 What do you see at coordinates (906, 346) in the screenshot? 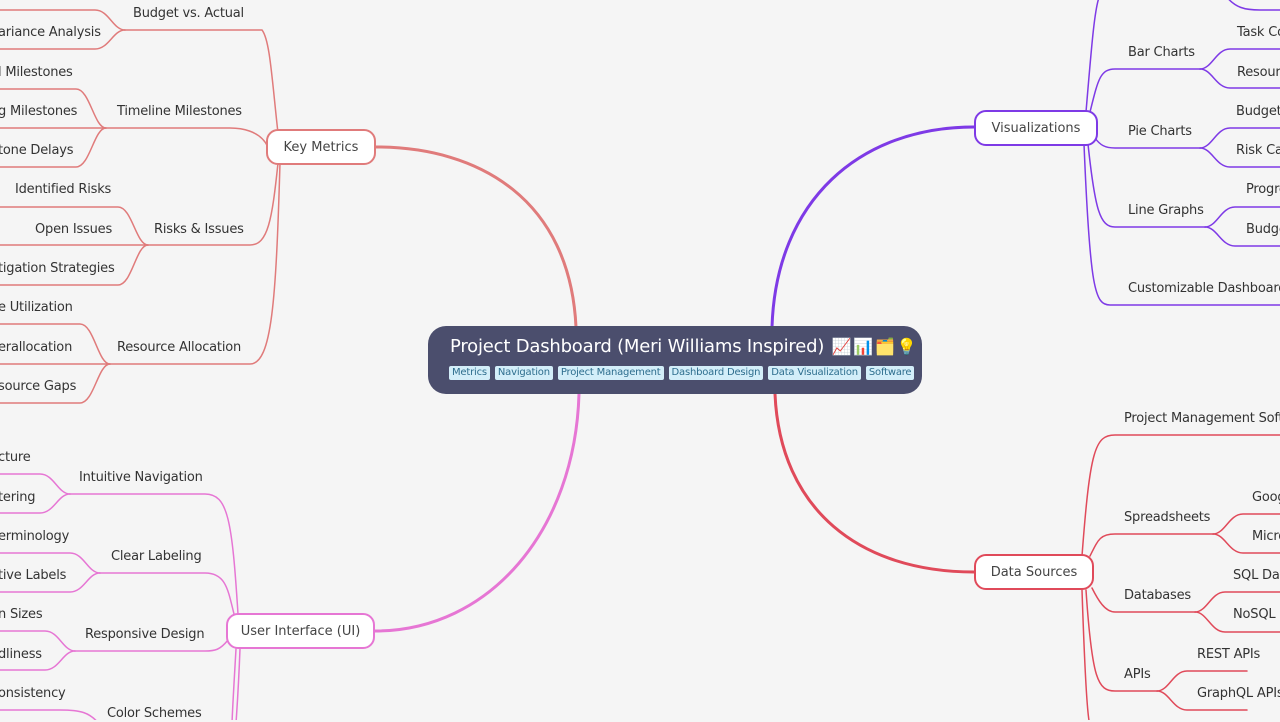
I see `light-bulb-icon: 💡` at bounding box center [906, 346].